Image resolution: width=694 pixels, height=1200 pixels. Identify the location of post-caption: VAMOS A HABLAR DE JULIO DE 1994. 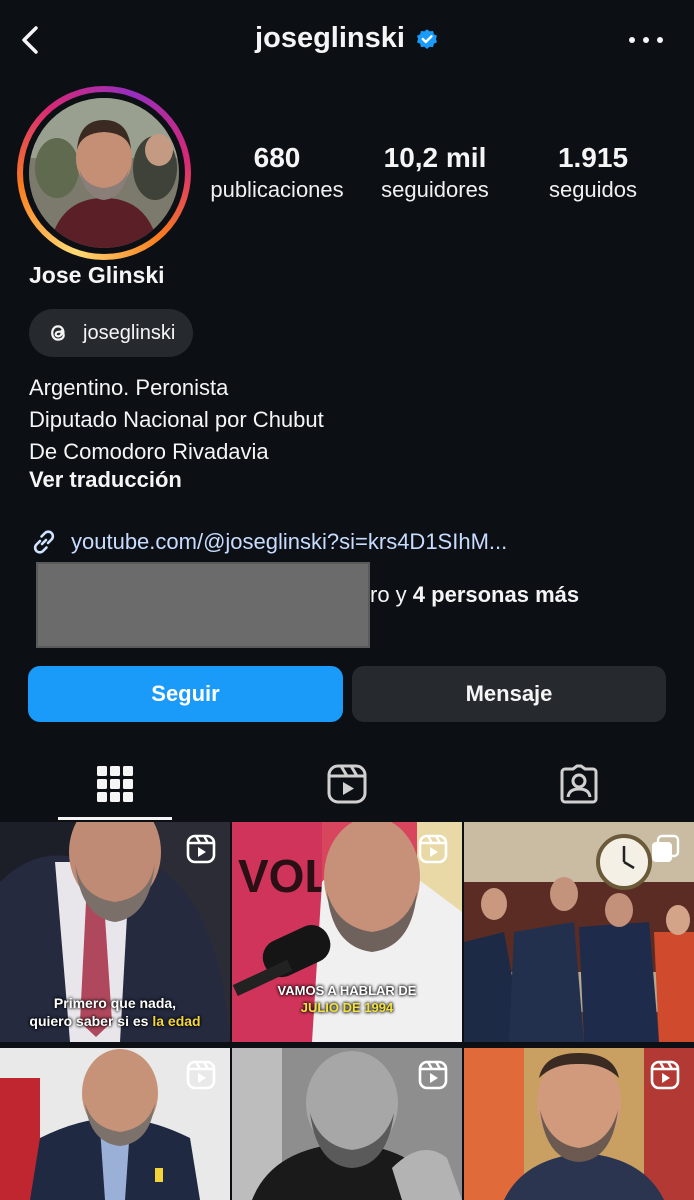
(347, 999).